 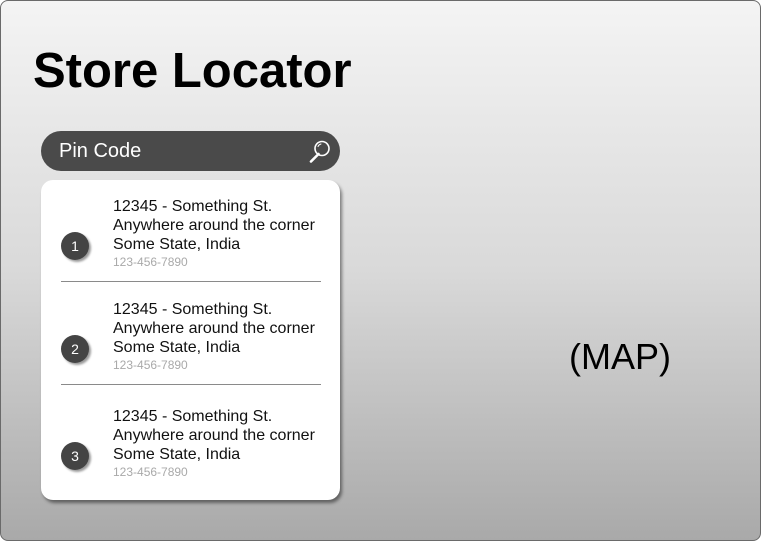 I want to click on pin-code-search-bar, so click(x=190, y=151).